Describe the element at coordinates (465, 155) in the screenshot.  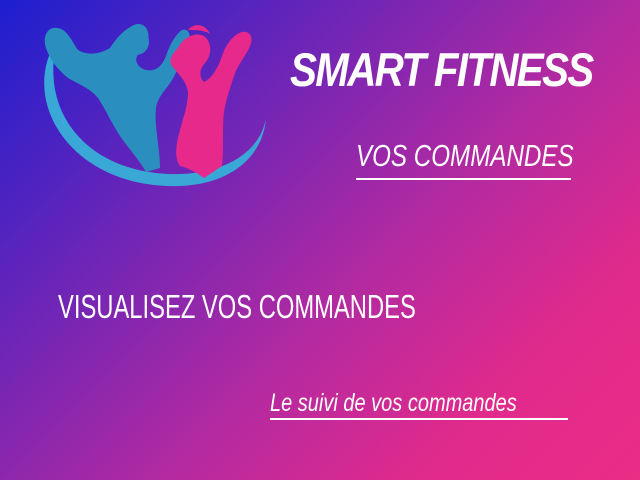
I see `page-title: VOS COMMANDES` at that location.